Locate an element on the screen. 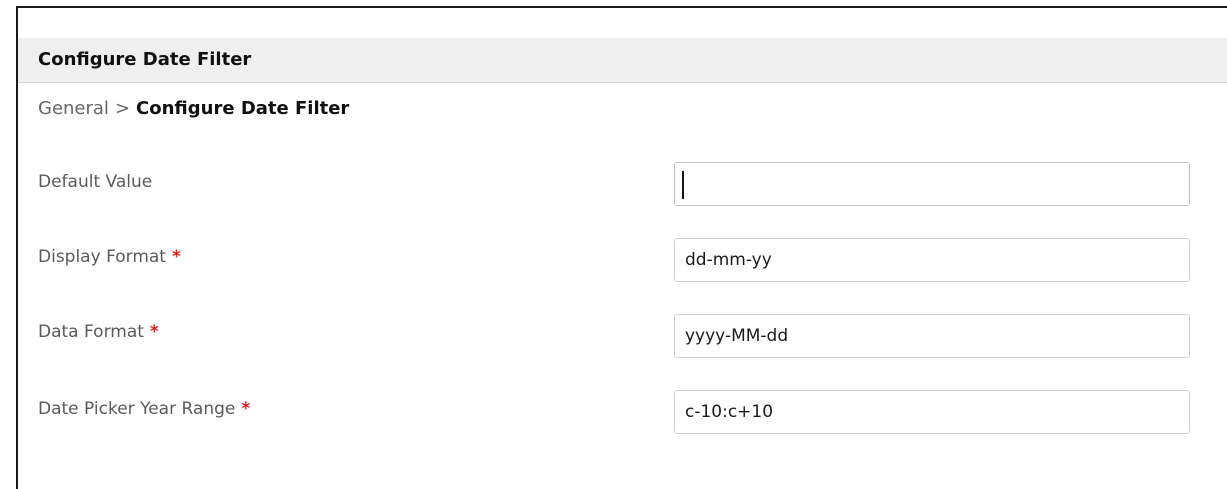 The width and height of the screenshot is (1227, 489). display-format-label: Display Format * is located at coordinates (109, 257).